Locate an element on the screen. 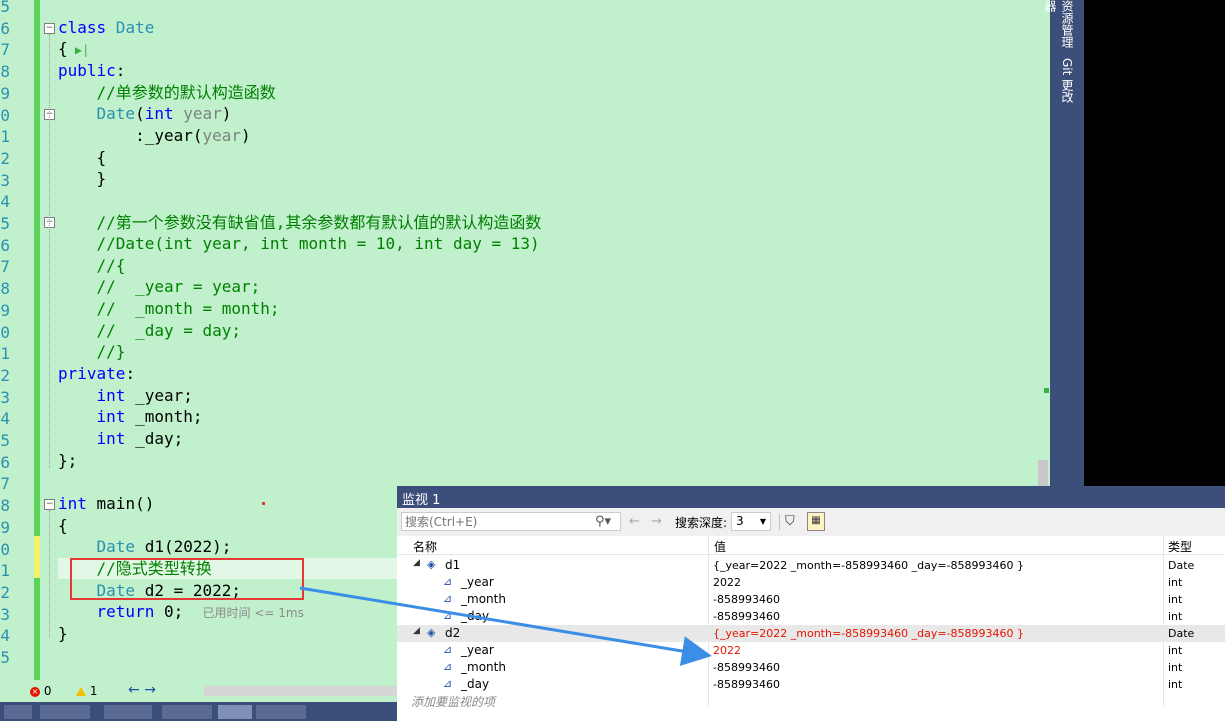 The width and height of the screenshot is (1225, 721). search-depth-label: 搜索深度: is located at coordinates (701, 523).